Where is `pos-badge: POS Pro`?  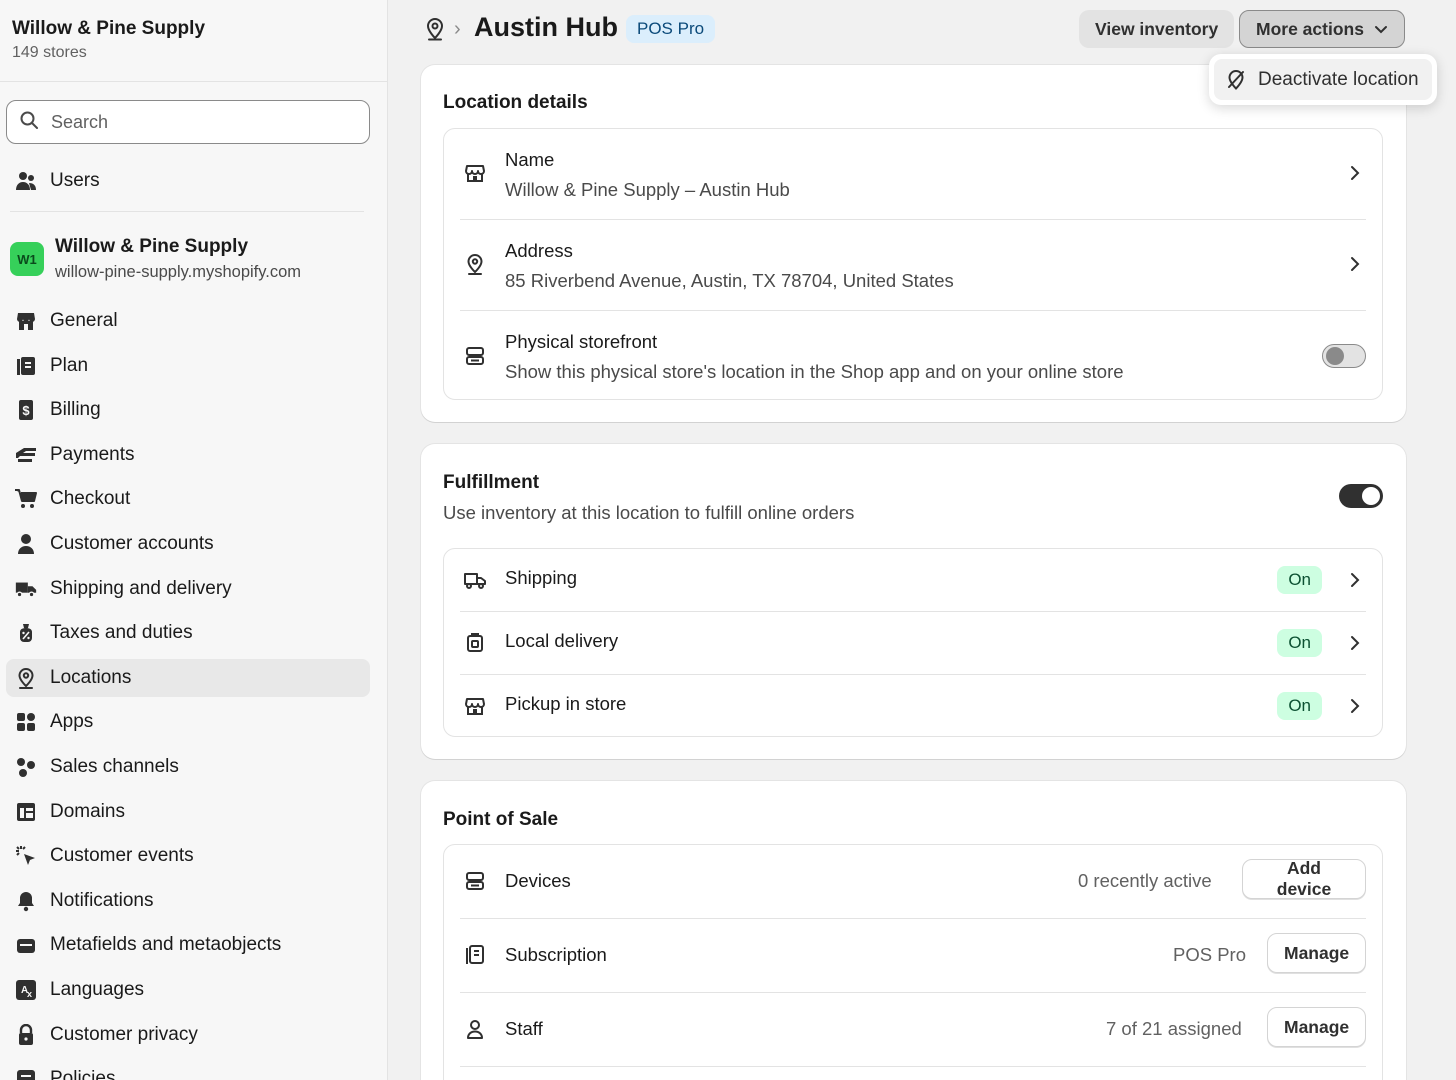
pos-badge: POS Pro is located at coordinates (671, 29).